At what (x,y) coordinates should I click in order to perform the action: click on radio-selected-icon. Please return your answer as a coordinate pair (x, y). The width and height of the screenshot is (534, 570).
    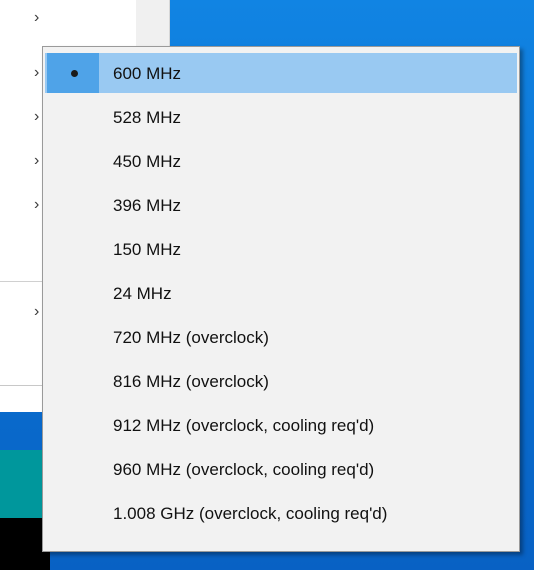
    Looking at the image, I should click on (74, 73).